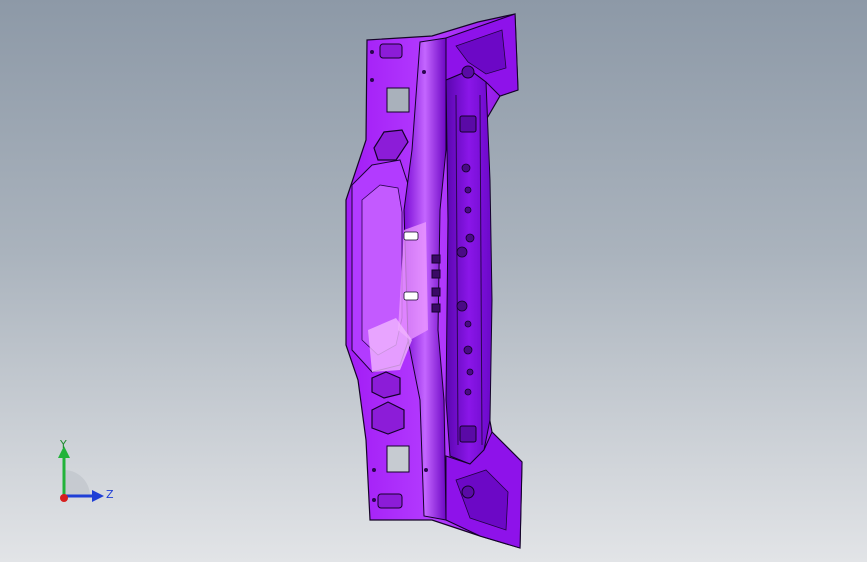  Describe the element at coordinates (411, 296) in the screenshot. I see `slot-lower` at that location.